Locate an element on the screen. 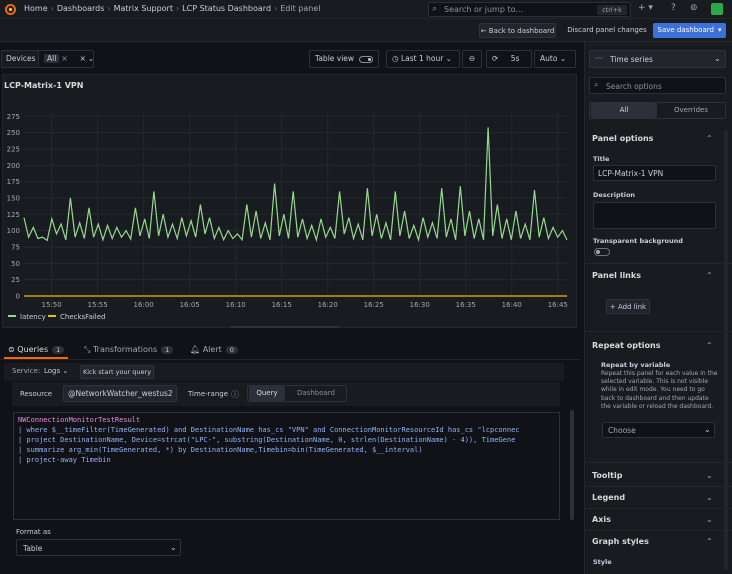 This screenshot has height=574, width=732. title-input: LCP-Matrix-1 VPN is located at coordinates (654, 173).